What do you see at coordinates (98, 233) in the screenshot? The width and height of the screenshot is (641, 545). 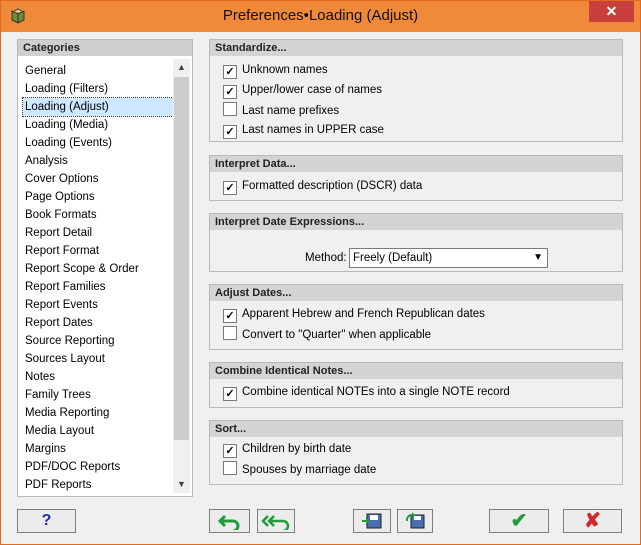 I see `category-item: Report Detail` at bounding box center [98, 233].